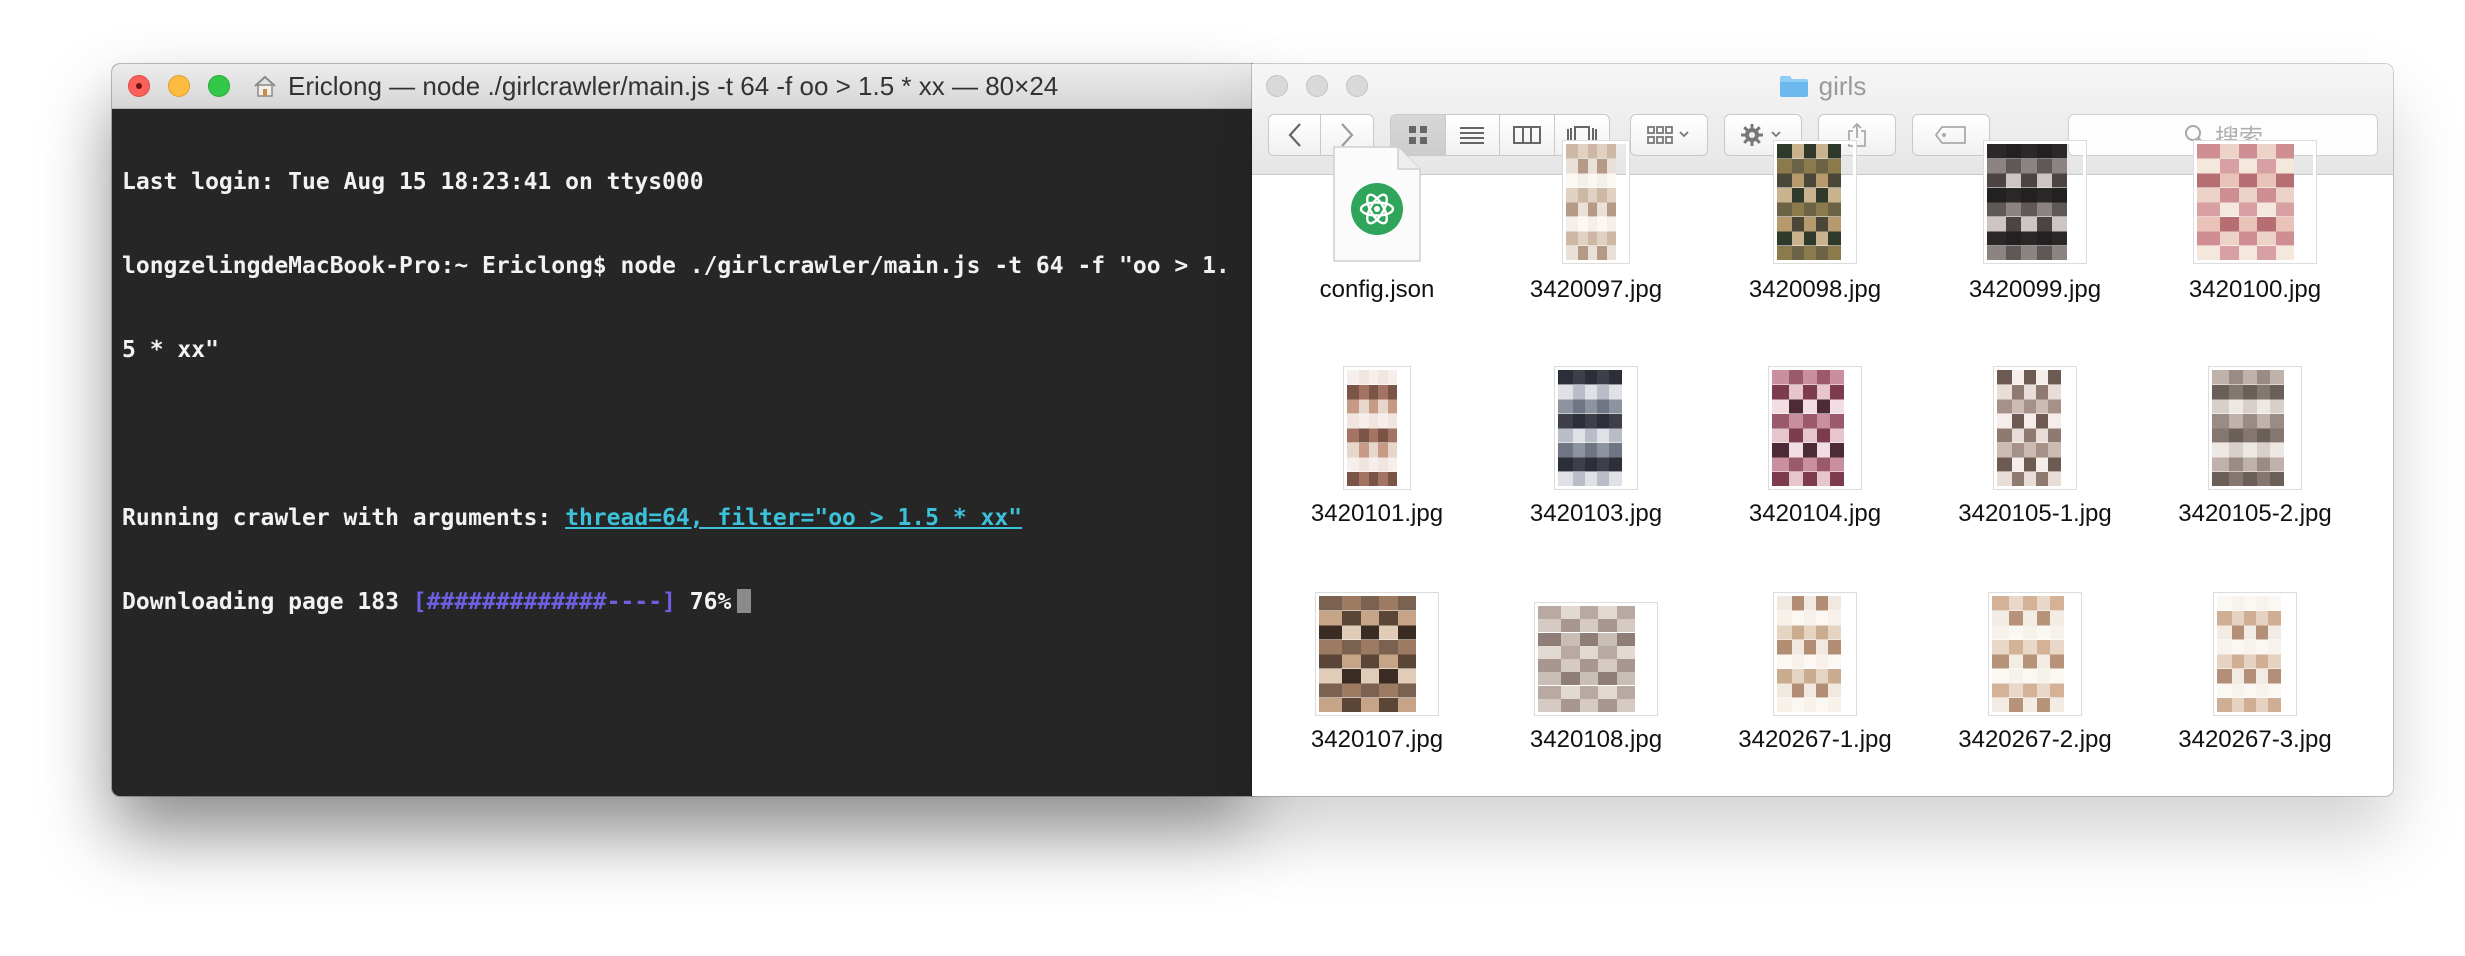 The width and height of the screenshot is (2465, 956). I want to click on finder-title: girls, so click(1822, 86).